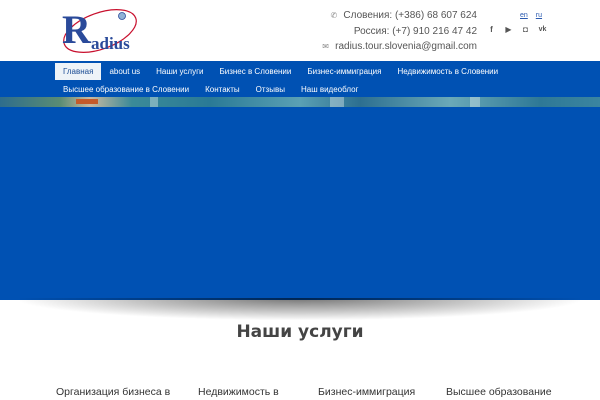 The width and height of the screenshot is (600, 400). What do you see at coordinates (113, 392) in the screenshot?
I see `service-business-setup: Организация бизнеса в` at bounding box center [113, 392].